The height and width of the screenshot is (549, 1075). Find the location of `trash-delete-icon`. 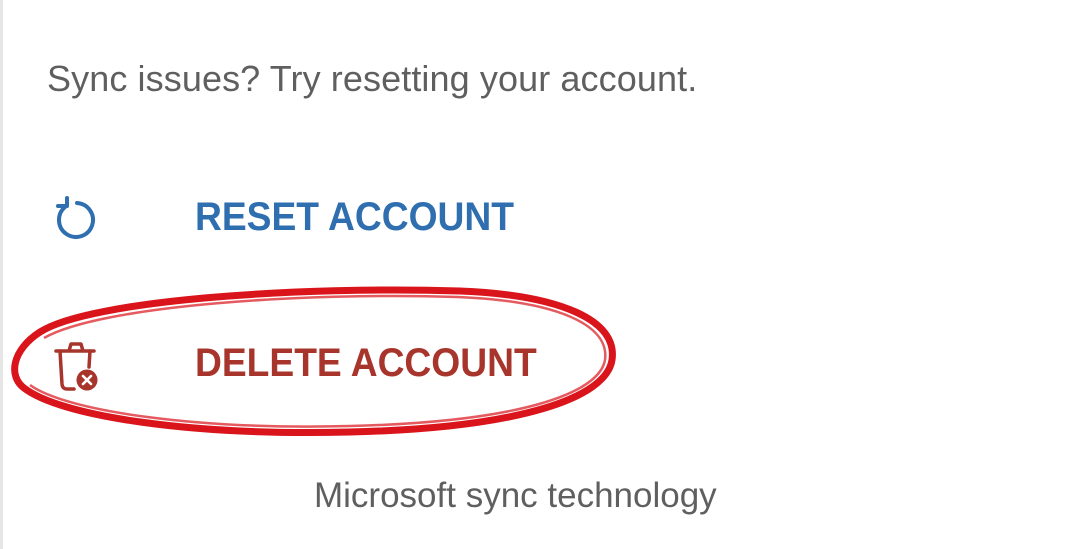

trash-delete-icon is located at coordinates (76, 366).